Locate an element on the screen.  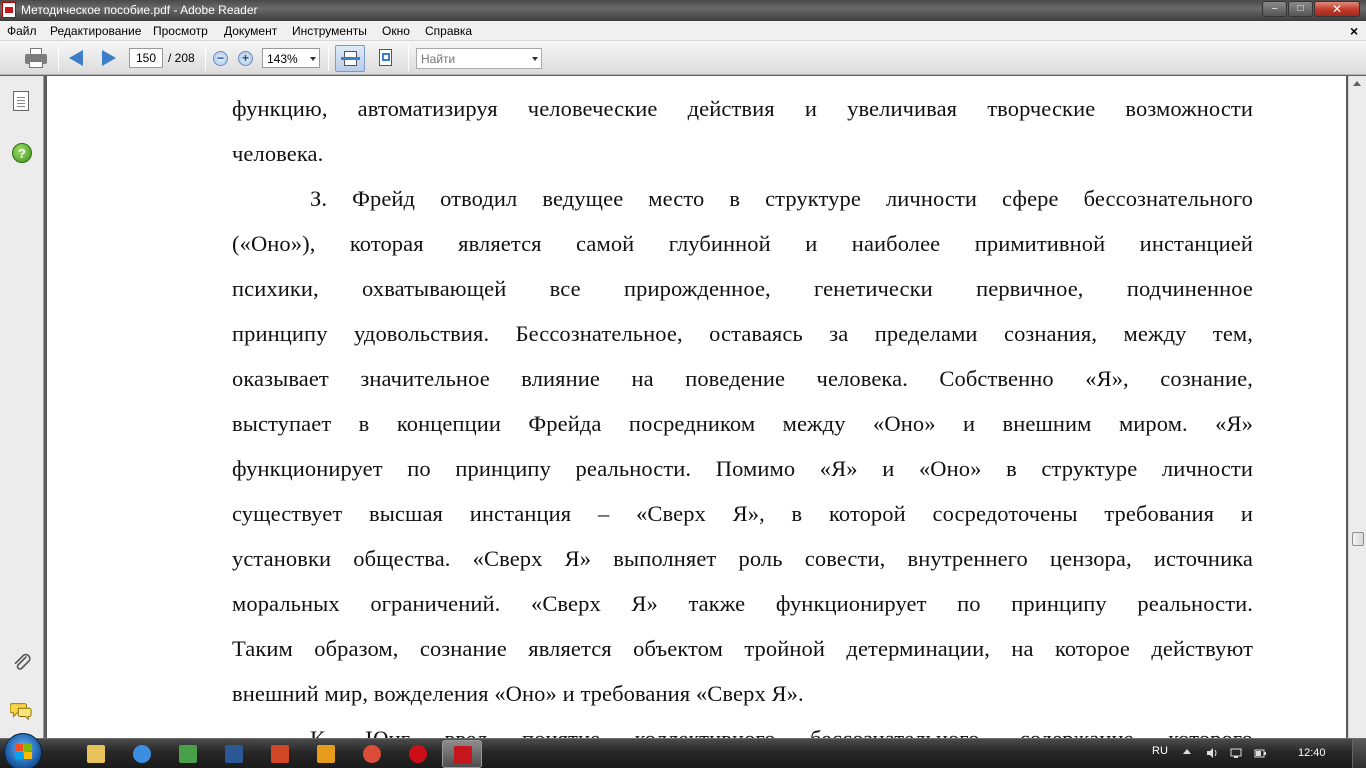
scrollbar-thumb is located at coordinates (1358, 539).